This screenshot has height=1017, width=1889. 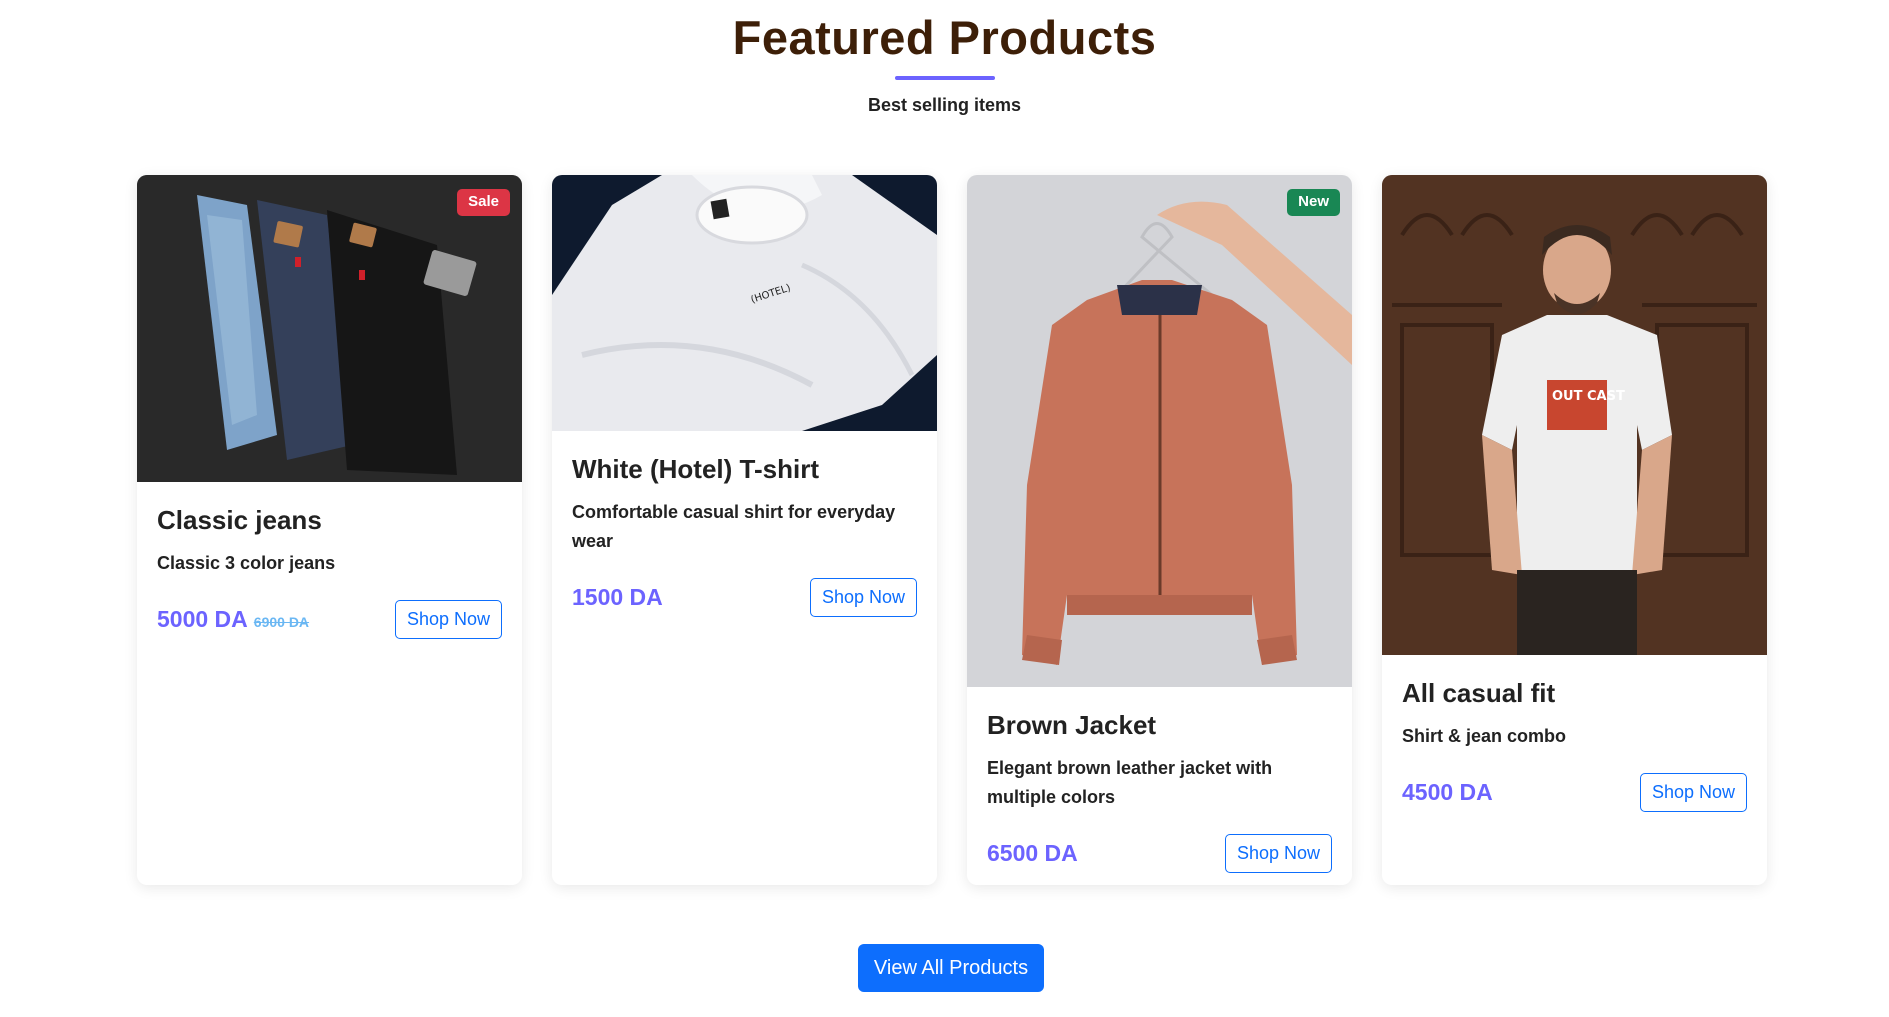 I want to click on section-header: Featured Products Best selling items, so click(x=944, y=58).